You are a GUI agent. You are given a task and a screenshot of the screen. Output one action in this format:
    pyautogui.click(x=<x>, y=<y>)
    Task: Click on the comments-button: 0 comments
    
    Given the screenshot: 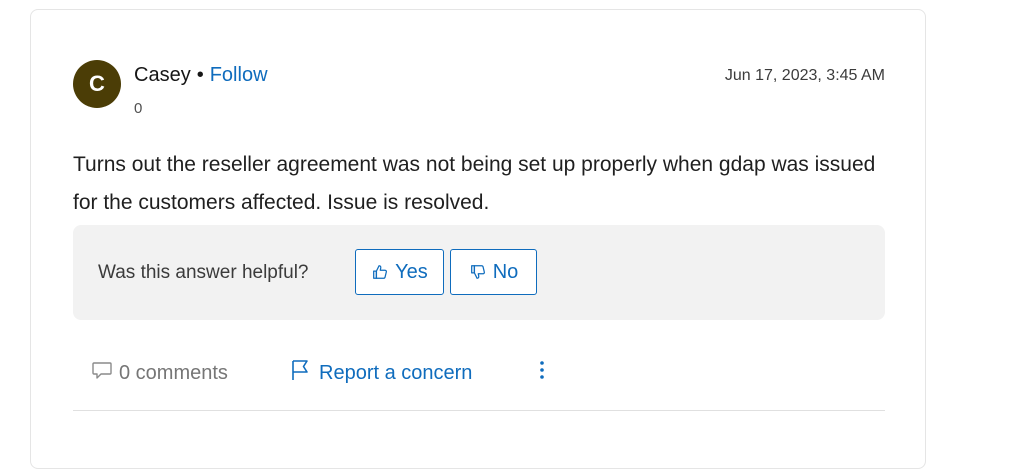 What is the action you would take?
    pyautogui.click(x=159, y=373)
    